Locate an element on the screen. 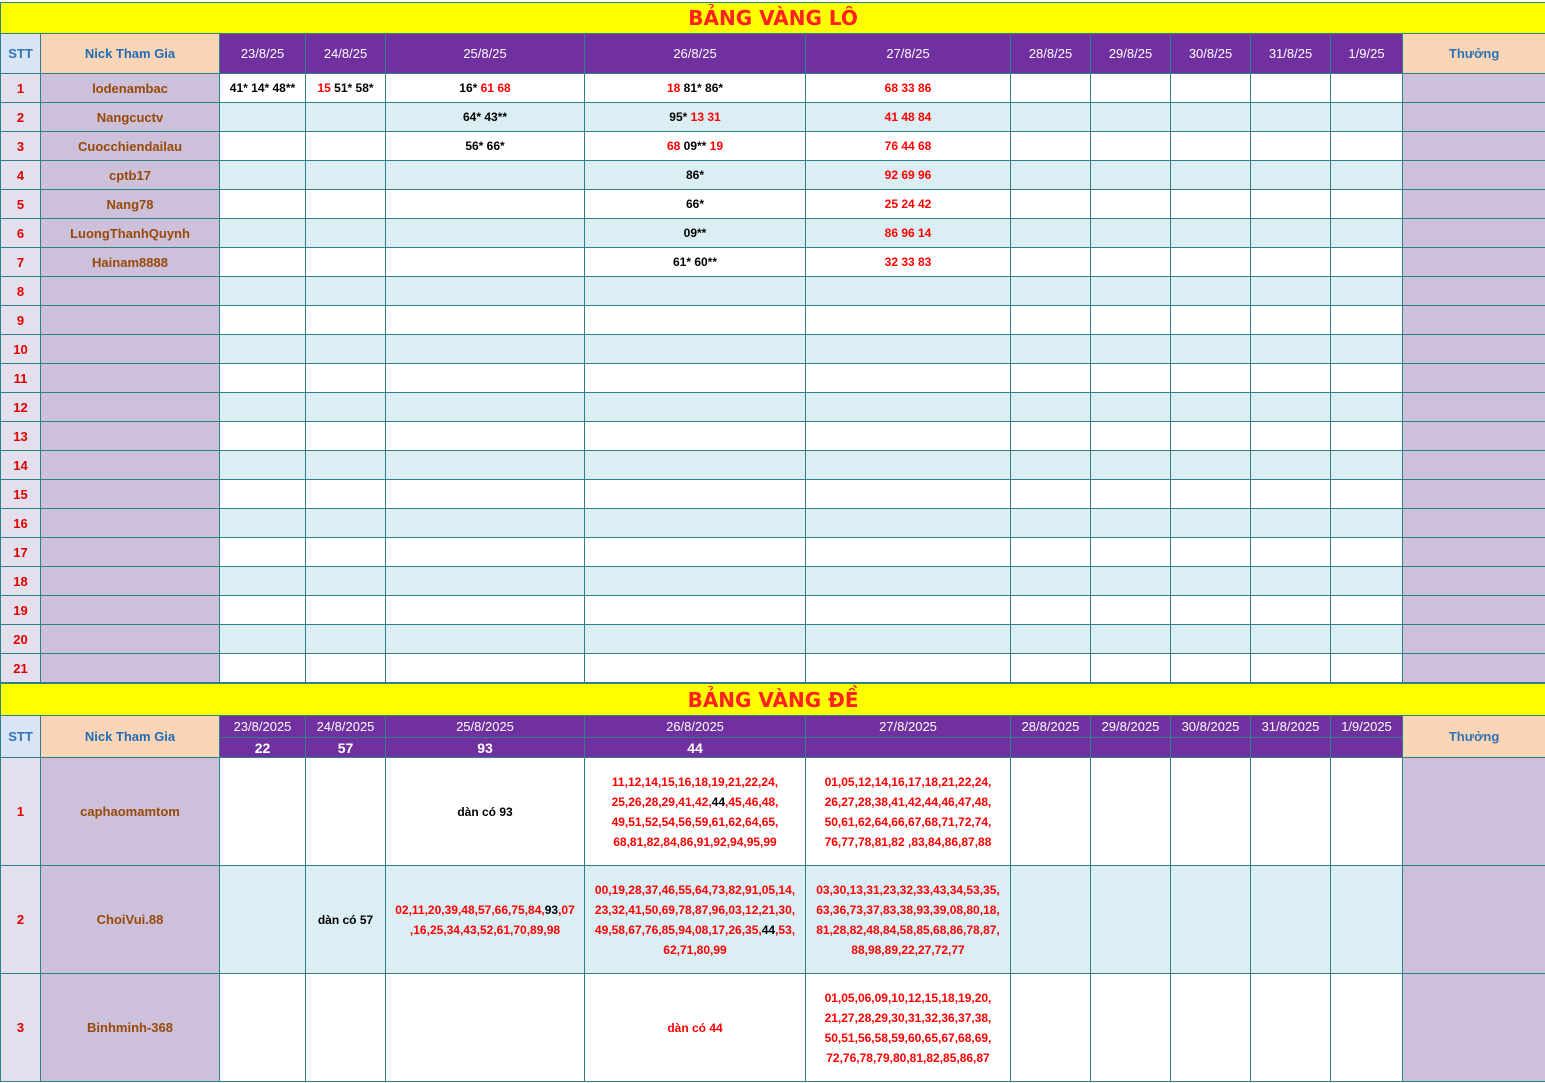  entry-cell: 32 33 83 is located at coordinates (908, 262).